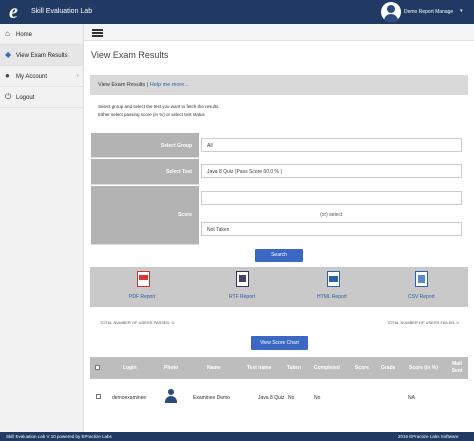  Describe the element at coordinates (214, 368) in the screenshot. I see `column-header-name: Name` at that location.